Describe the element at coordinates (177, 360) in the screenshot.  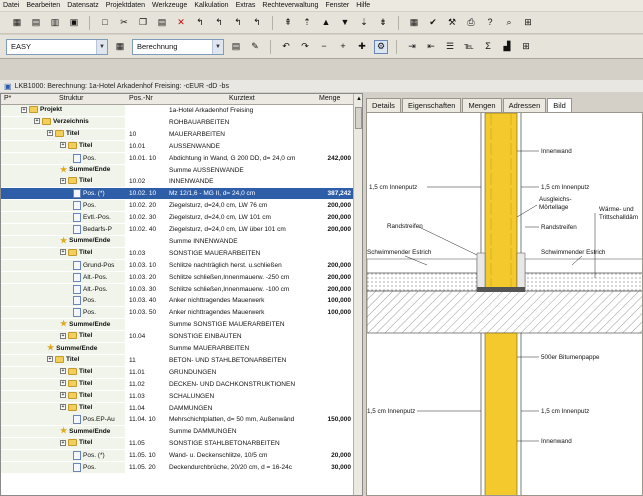
I see `table-row: + Titel 11 BETON- UND STAHLBETONARBEITEN` at that location.